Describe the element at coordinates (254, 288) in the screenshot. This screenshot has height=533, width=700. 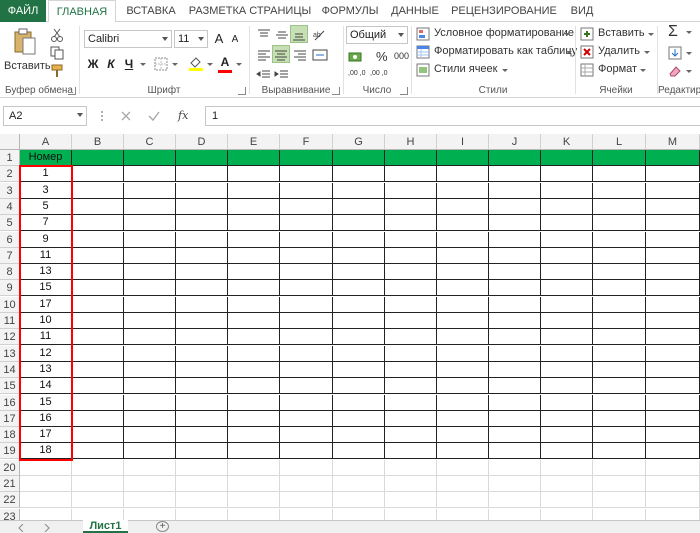
I see `cell-e9` at that location.